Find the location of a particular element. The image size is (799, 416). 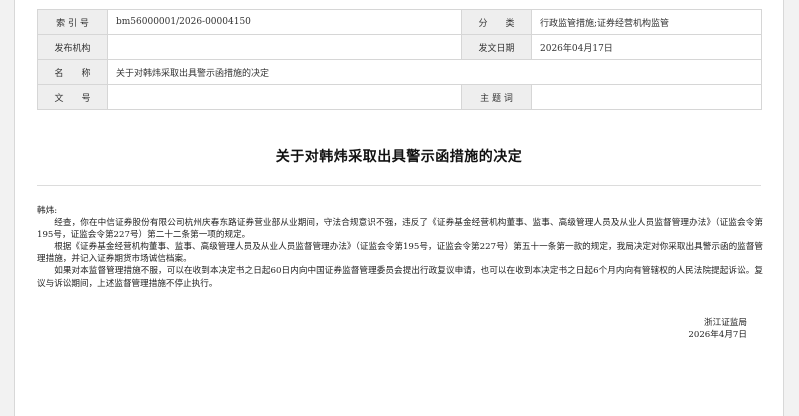

index-value: bm56000001/2026-00004150 is located at coordinates (284, 22).